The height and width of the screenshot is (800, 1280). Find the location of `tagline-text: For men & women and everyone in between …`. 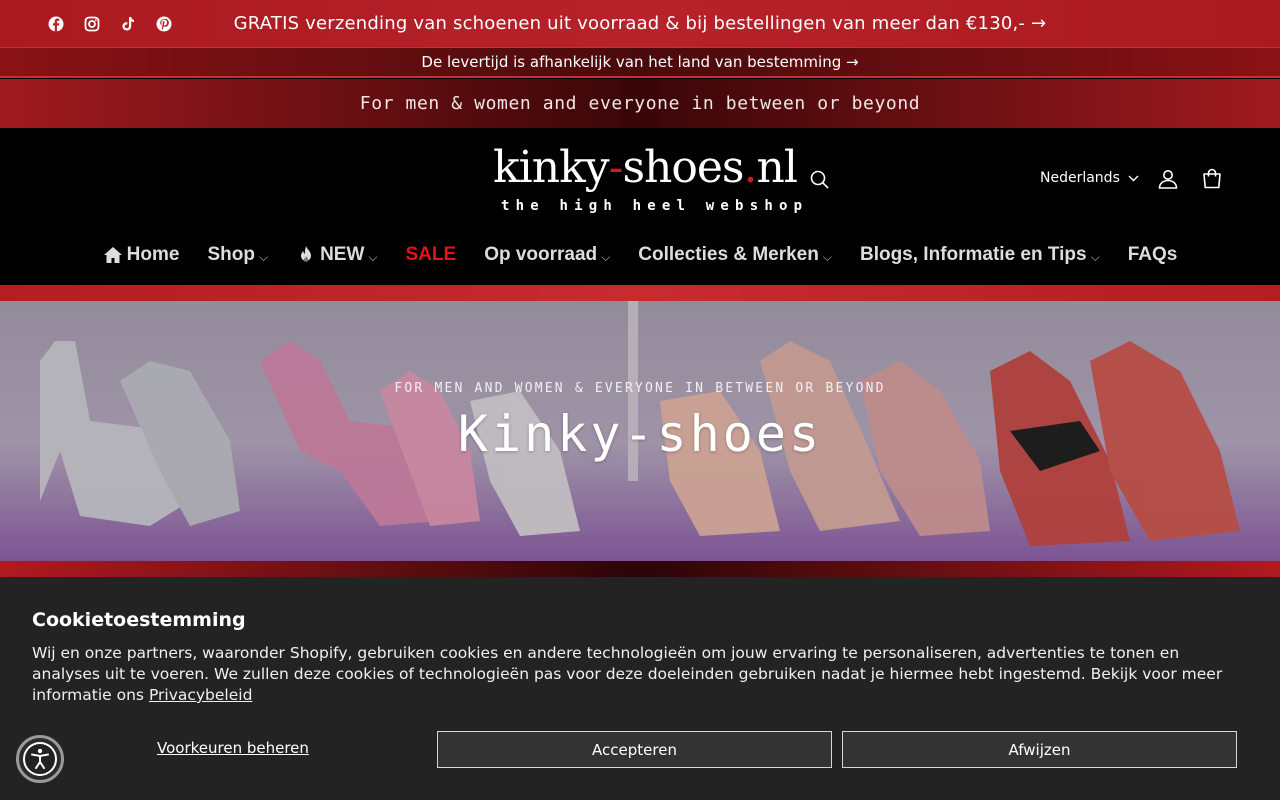

tagline-text: For men & women and everyone in between … is located at coordinates (640, 103).